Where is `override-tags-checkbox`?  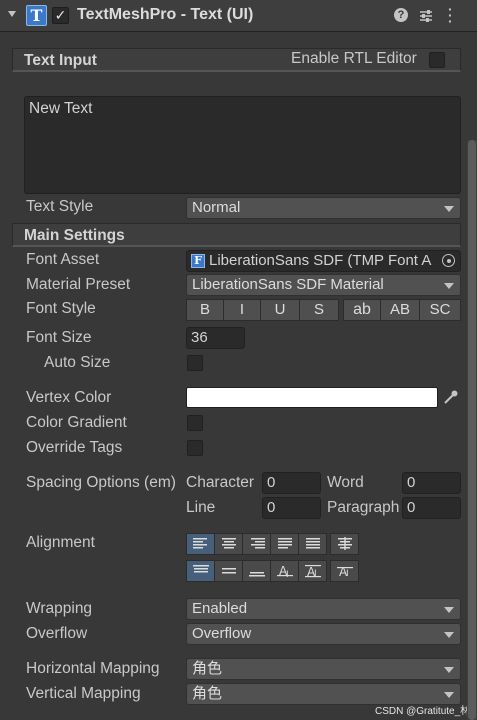
override-tags-checkbox is located at coordinates (195, 448).